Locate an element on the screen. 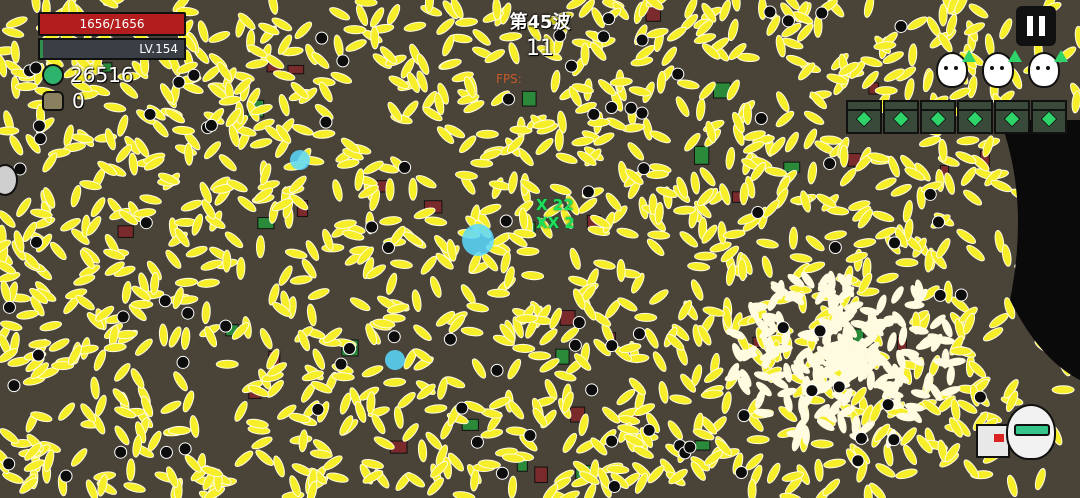 The height and width of the screenshot is (498, 1080). xp-fill is located at coordinates (41, 49).